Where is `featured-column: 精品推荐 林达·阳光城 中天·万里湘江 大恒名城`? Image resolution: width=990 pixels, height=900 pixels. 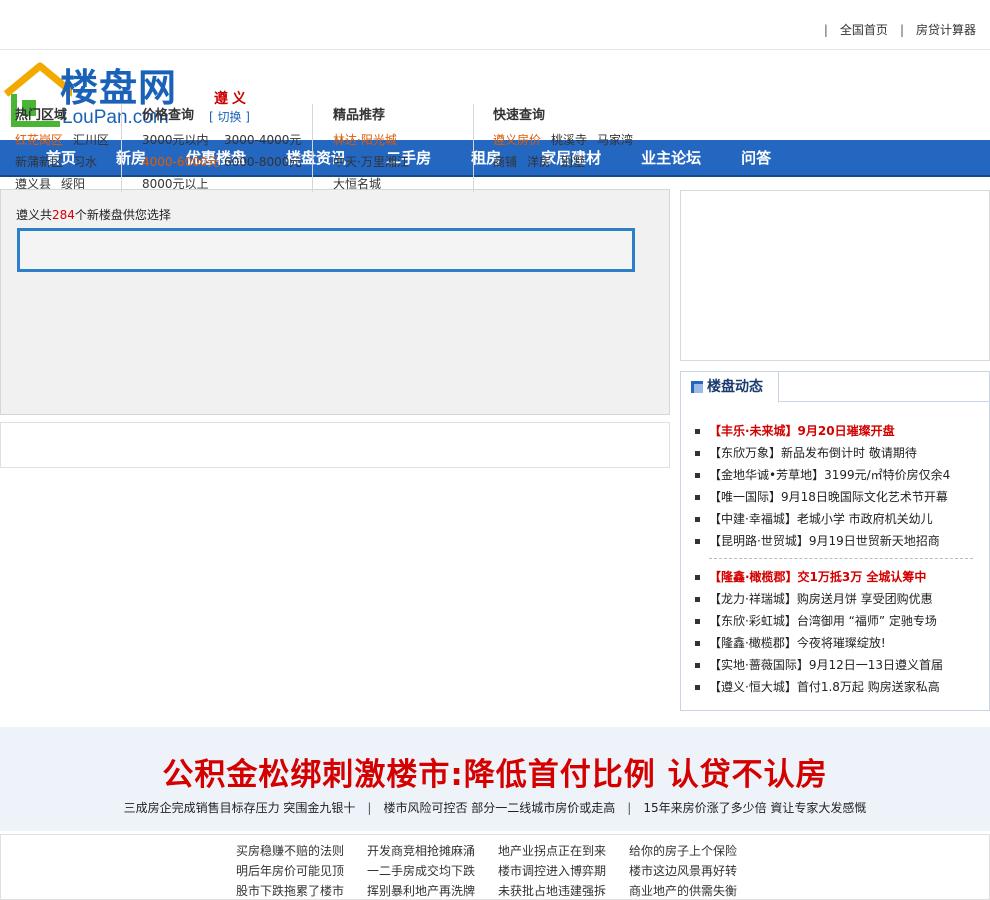
featured-column: 精品推荐 林达·阳光城 中天·万里湘江 大恒名城 is located at coordinates (376, 149).